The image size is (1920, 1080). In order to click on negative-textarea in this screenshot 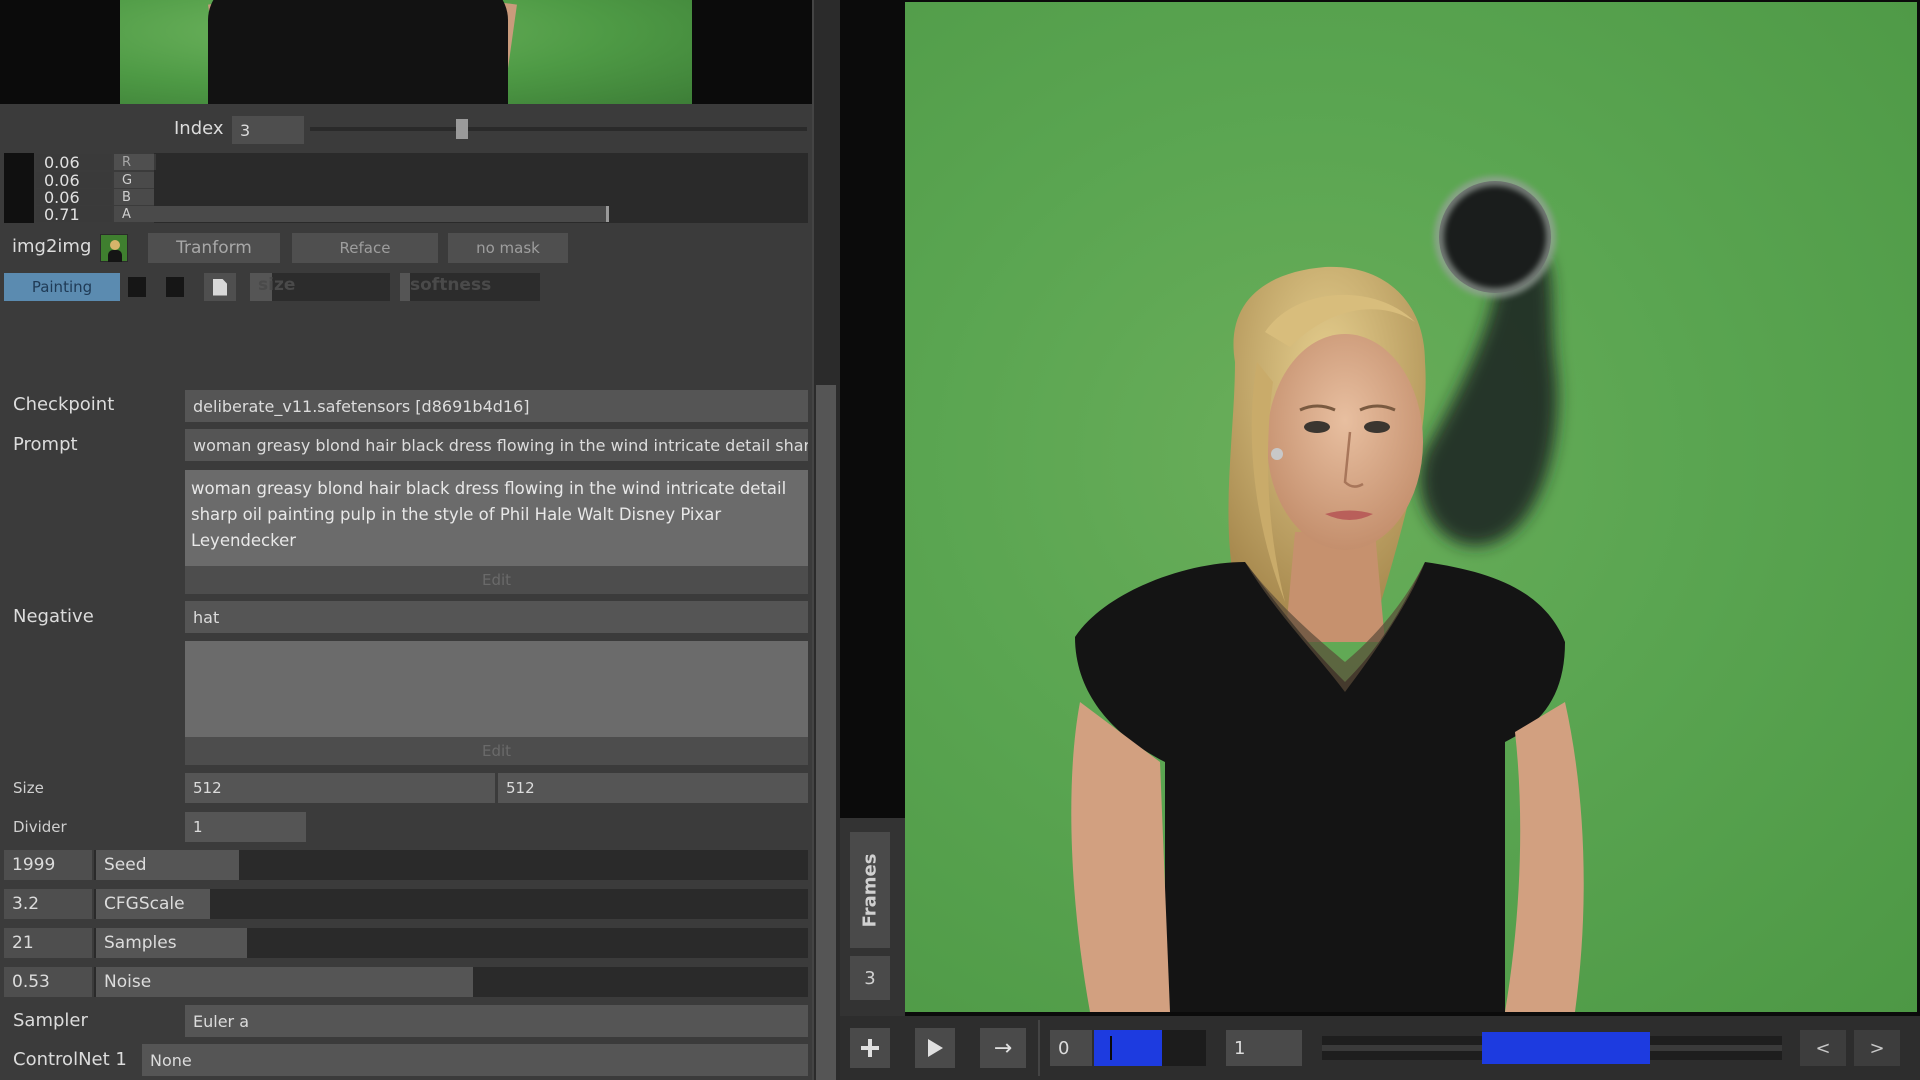, I will do `click(496, 689)`.